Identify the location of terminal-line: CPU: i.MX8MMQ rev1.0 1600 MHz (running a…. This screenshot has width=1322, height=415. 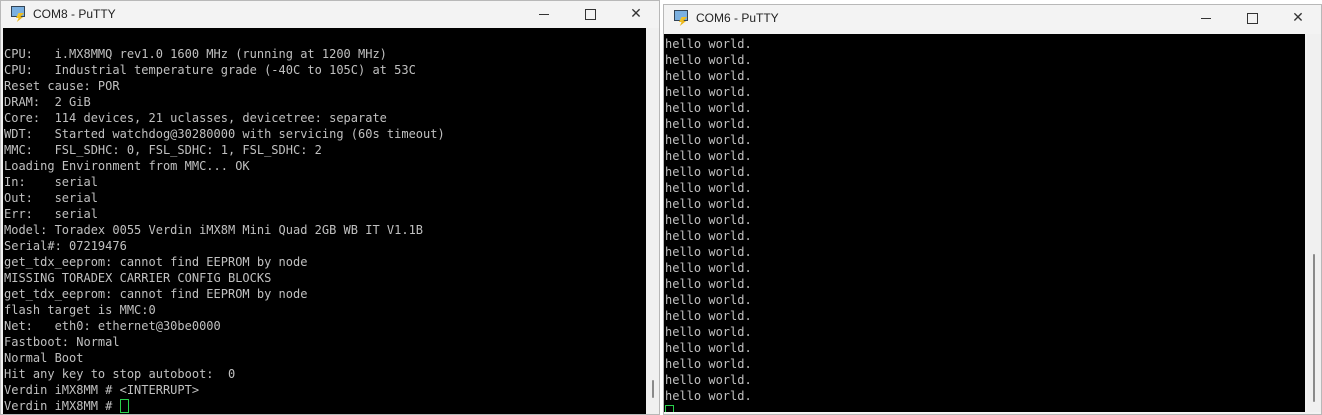
(195, 54).